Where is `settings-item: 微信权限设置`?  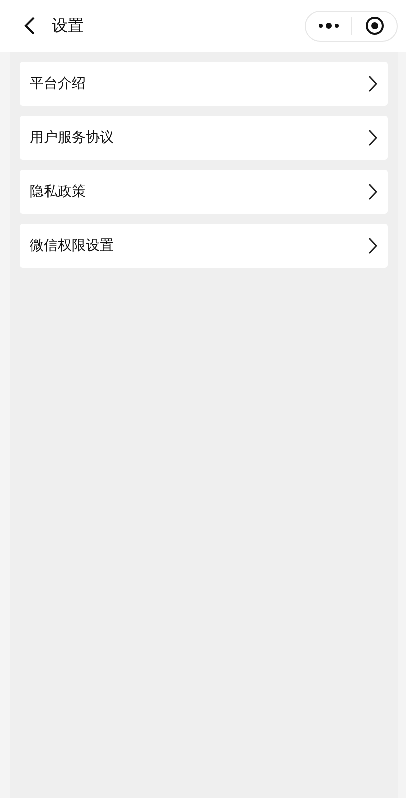
settings-item: 微信权限设置 is located at coordinates (204, 246).